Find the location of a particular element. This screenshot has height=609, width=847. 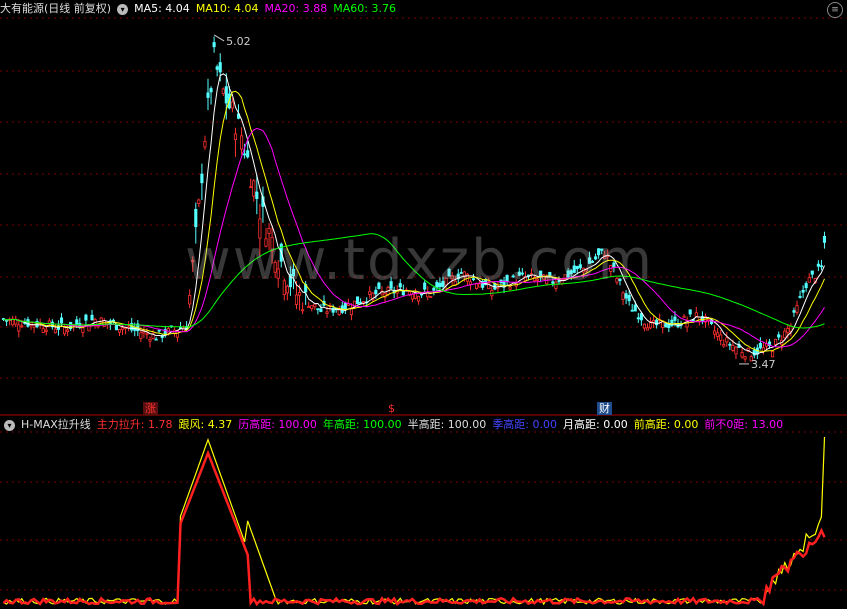

ind-quarter-high: 季高距: 0.00 is located at coordinates (525, 424).